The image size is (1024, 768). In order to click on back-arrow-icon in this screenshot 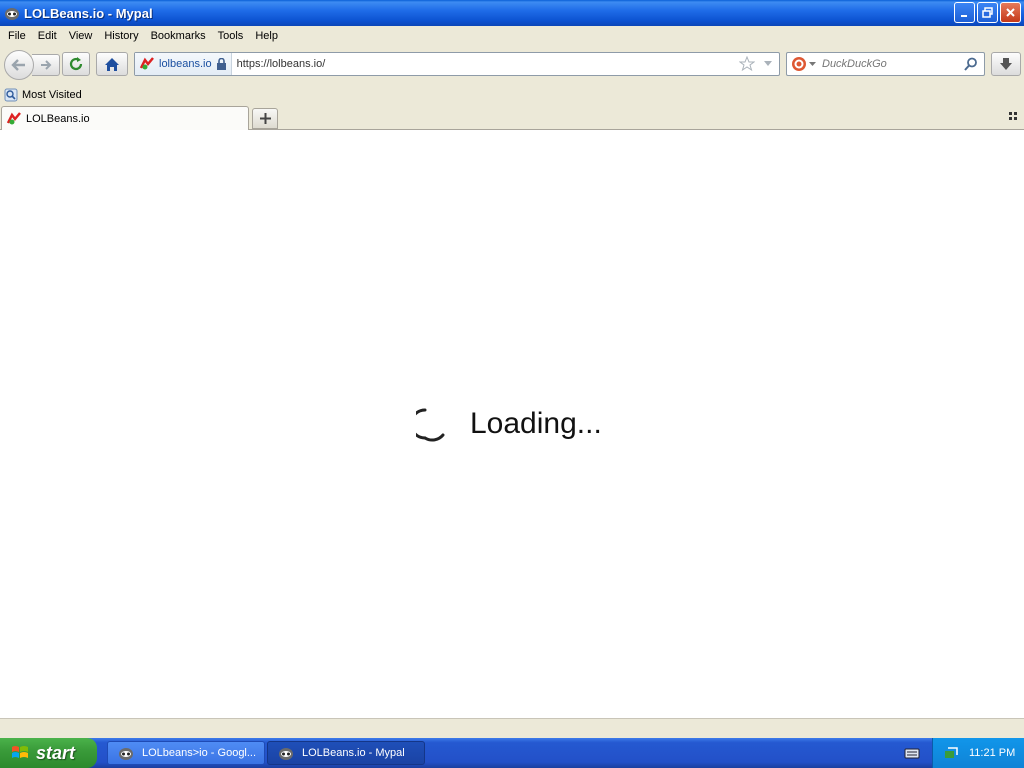, I will do `click(18, 65)`.